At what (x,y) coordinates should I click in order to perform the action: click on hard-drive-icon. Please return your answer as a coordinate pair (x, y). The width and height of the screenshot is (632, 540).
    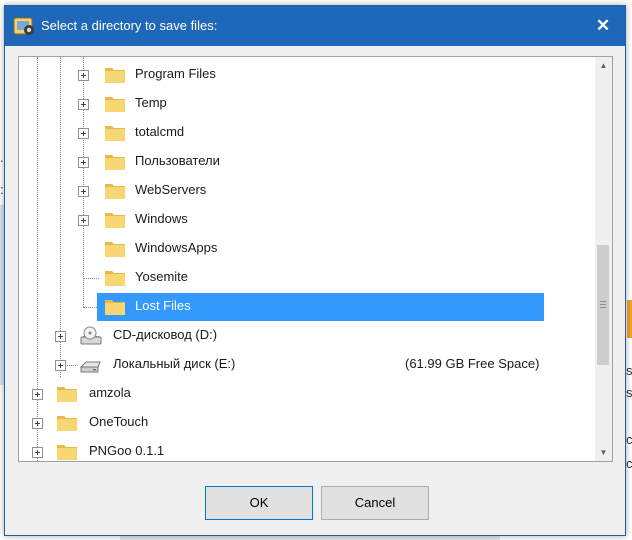
    Looking at the image, I should click on (90, 367).